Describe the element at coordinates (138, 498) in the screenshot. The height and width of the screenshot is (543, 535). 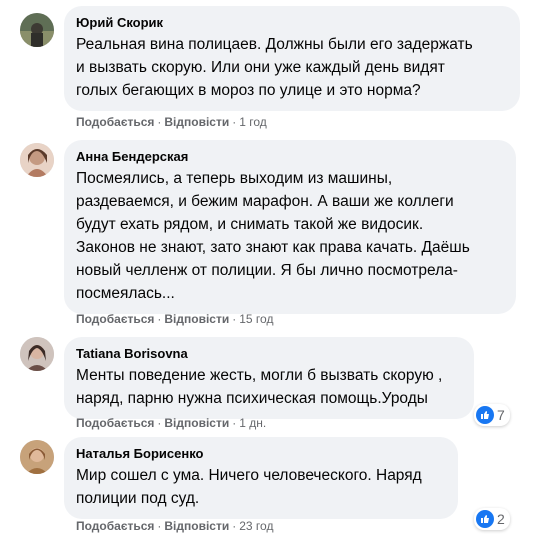
I see `comment-line: полиции под суд.` at that location.